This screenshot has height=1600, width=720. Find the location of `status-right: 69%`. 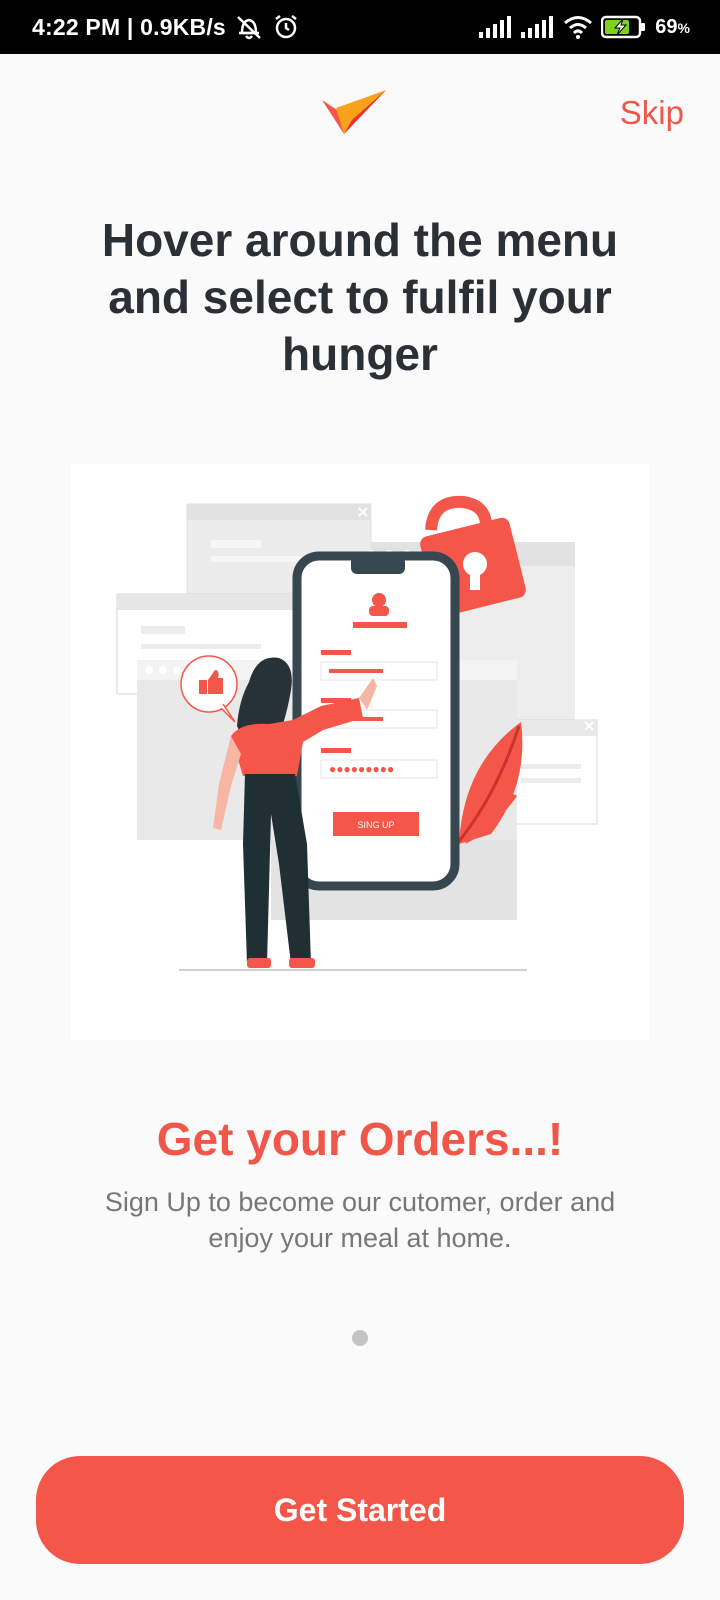

status-right: 69% is located at coordinates (584, 27).